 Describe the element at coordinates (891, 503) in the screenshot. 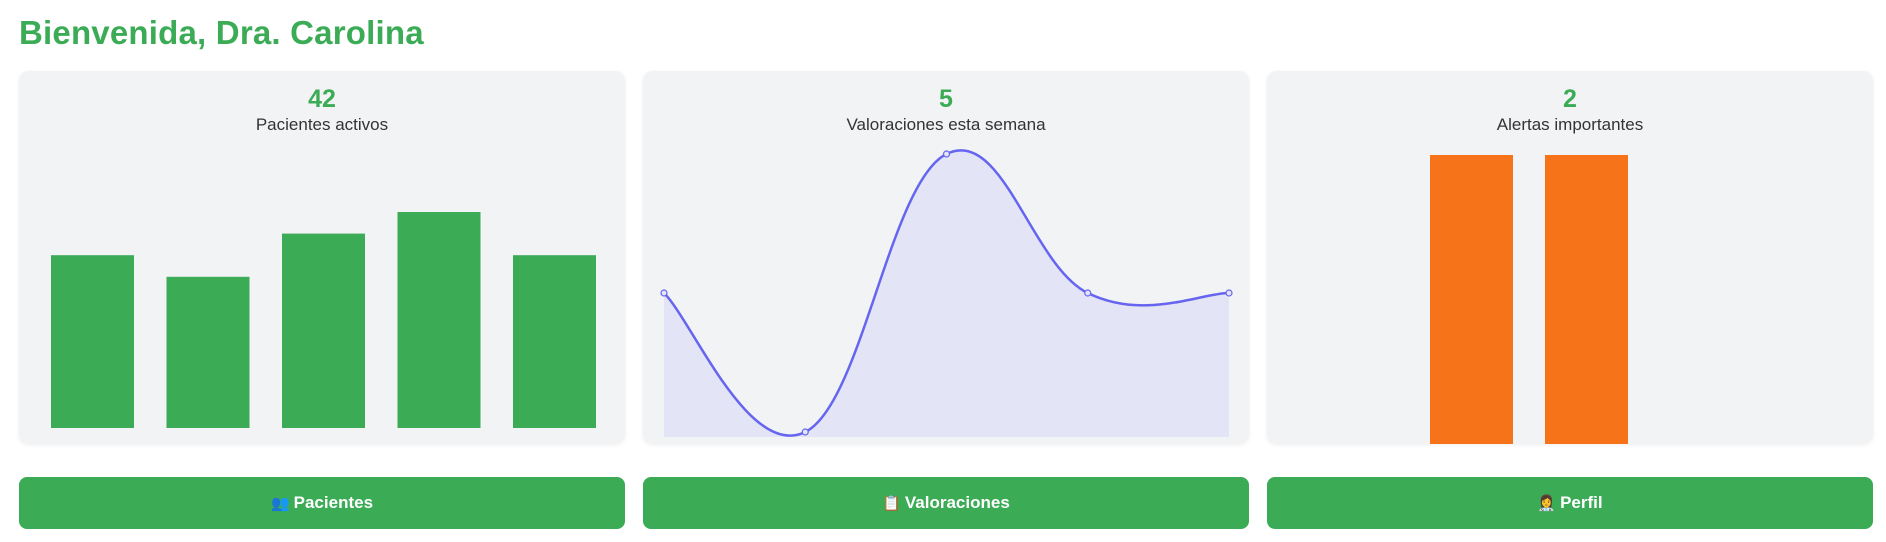

I see `clipboard-icon: 📋` at that location.